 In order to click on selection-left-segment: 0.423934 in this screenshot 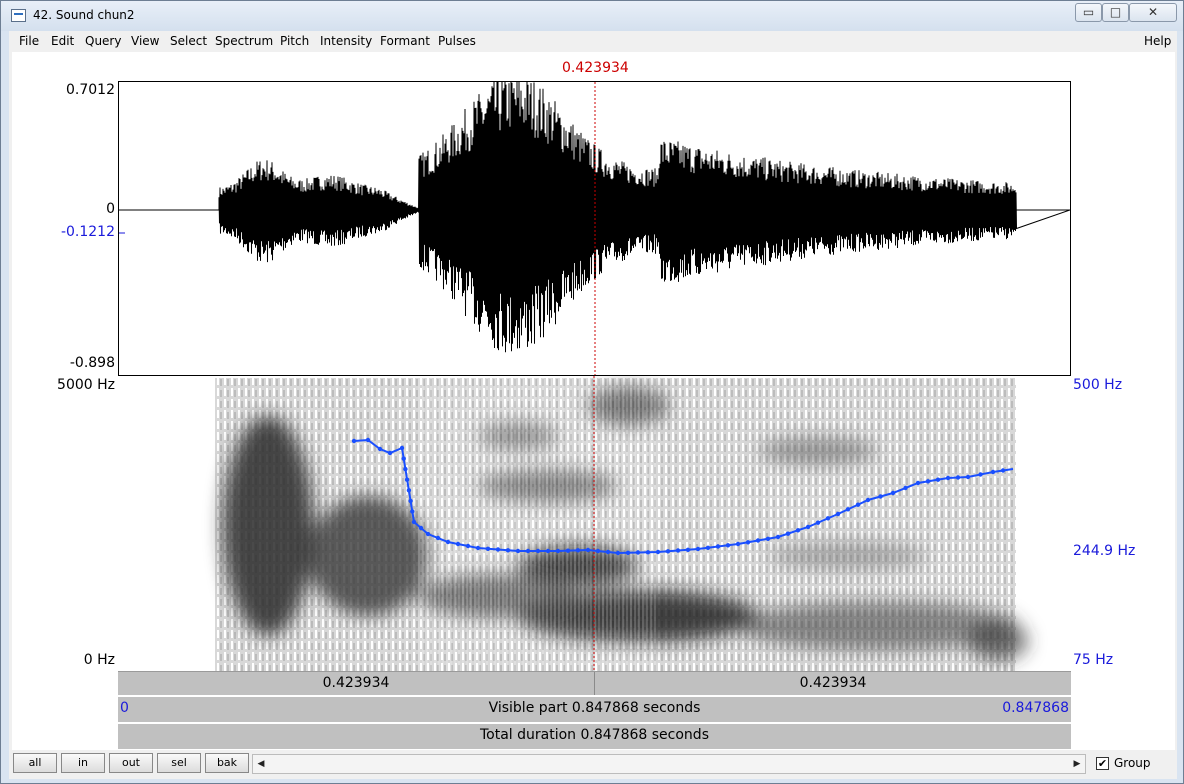, I will do `click(356, 683)`.